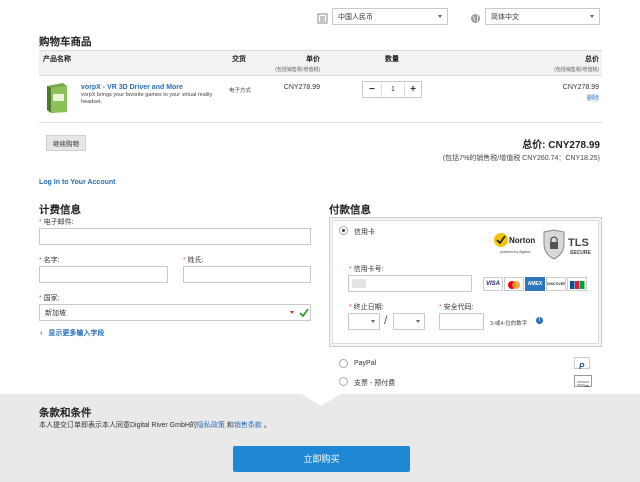 The width and height of the screenshot is (640, 482). I want to click on expiry-year-select, so click(409, 321).